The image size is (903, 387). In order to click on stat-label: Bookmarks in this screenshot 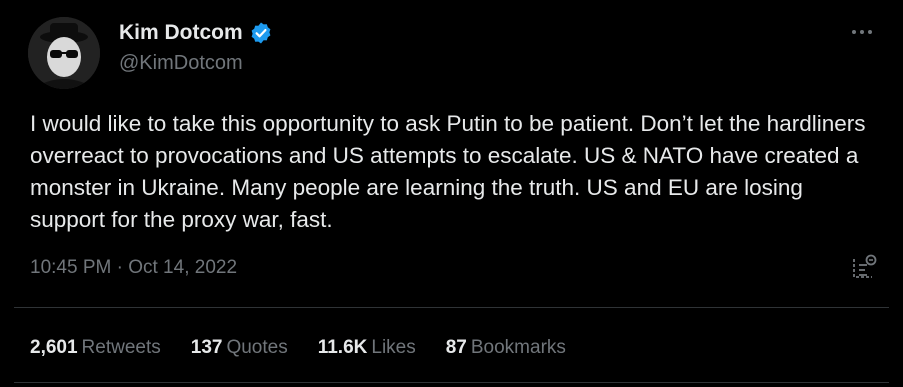, I will do `click(518, 347)`.